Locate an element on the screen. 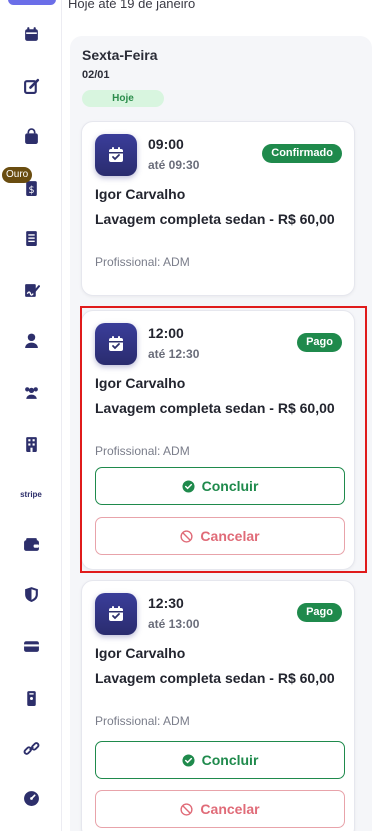 This screenshot has width=383, height=831. appointment-time: 12:00 is located at coordinates (166, 333).